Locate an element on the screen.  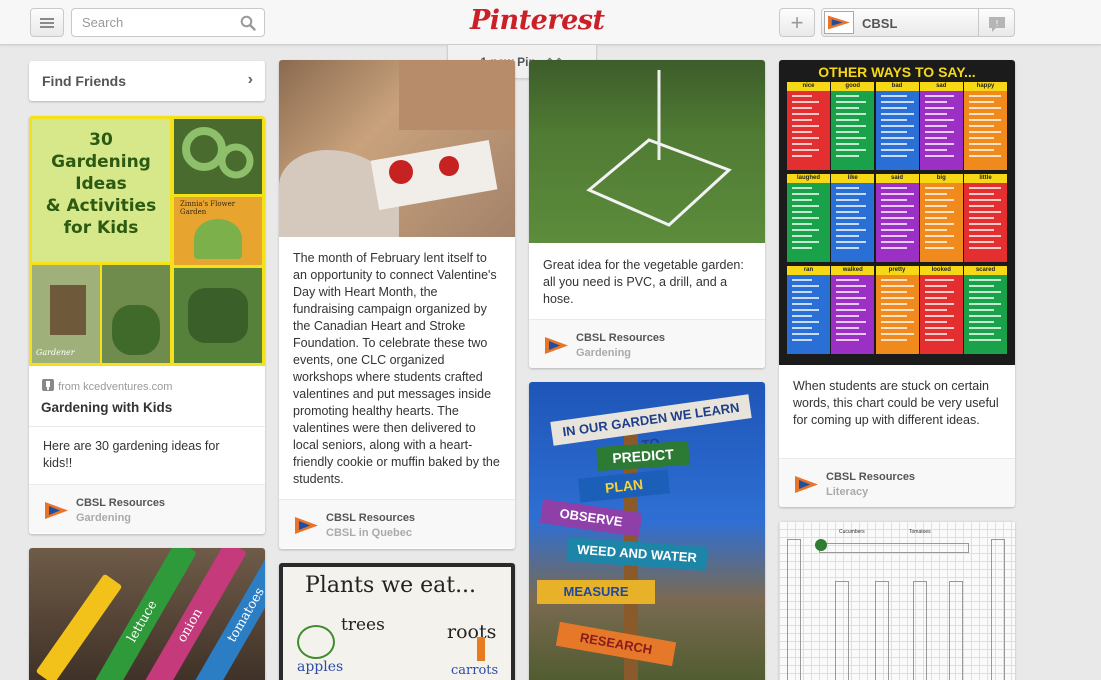
sign: PLAN is located at coordinates (624, 486).